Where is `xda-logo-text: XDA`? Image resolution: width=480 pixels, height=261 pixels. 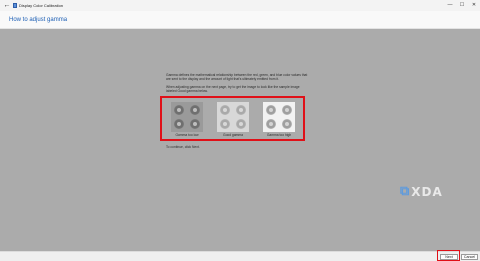 xda-logo-text: XDA is located at coordinates (427, 192).